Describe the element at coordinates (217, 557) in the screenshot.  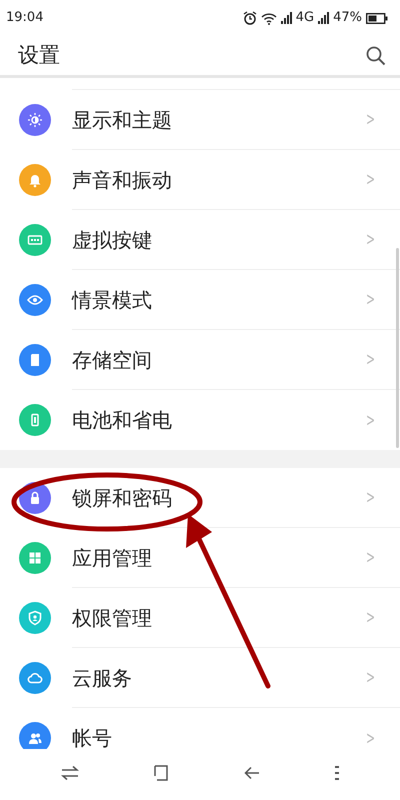
I see `settings-item: 应用管理` at that location.